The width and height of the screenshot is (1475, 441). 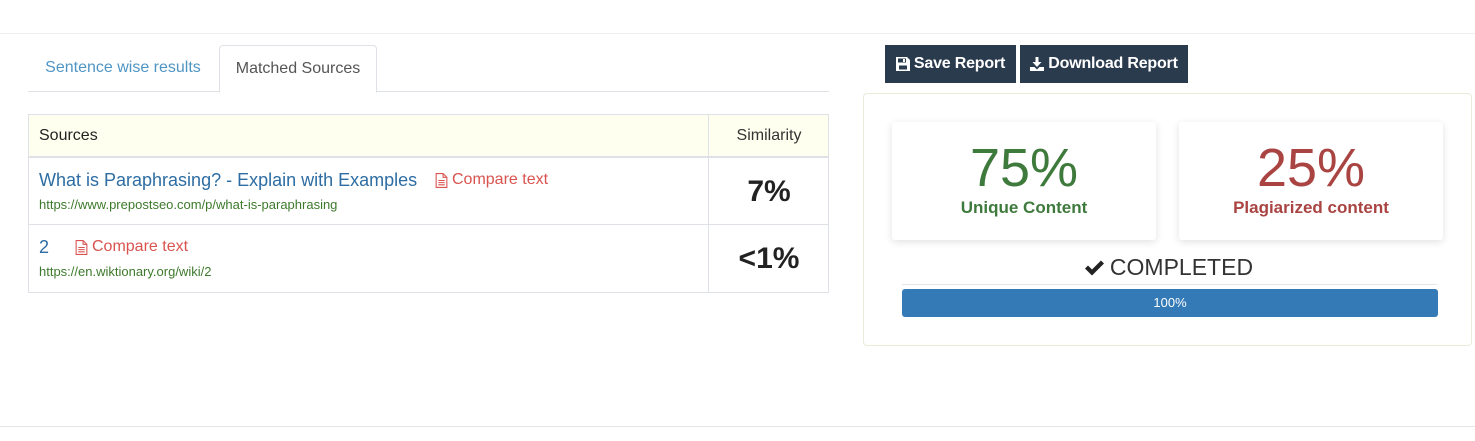 What do you see at coordinates (769, 191) in the screenshot?
I see `similarity-value: 7%` at bounding box center [769, 191].